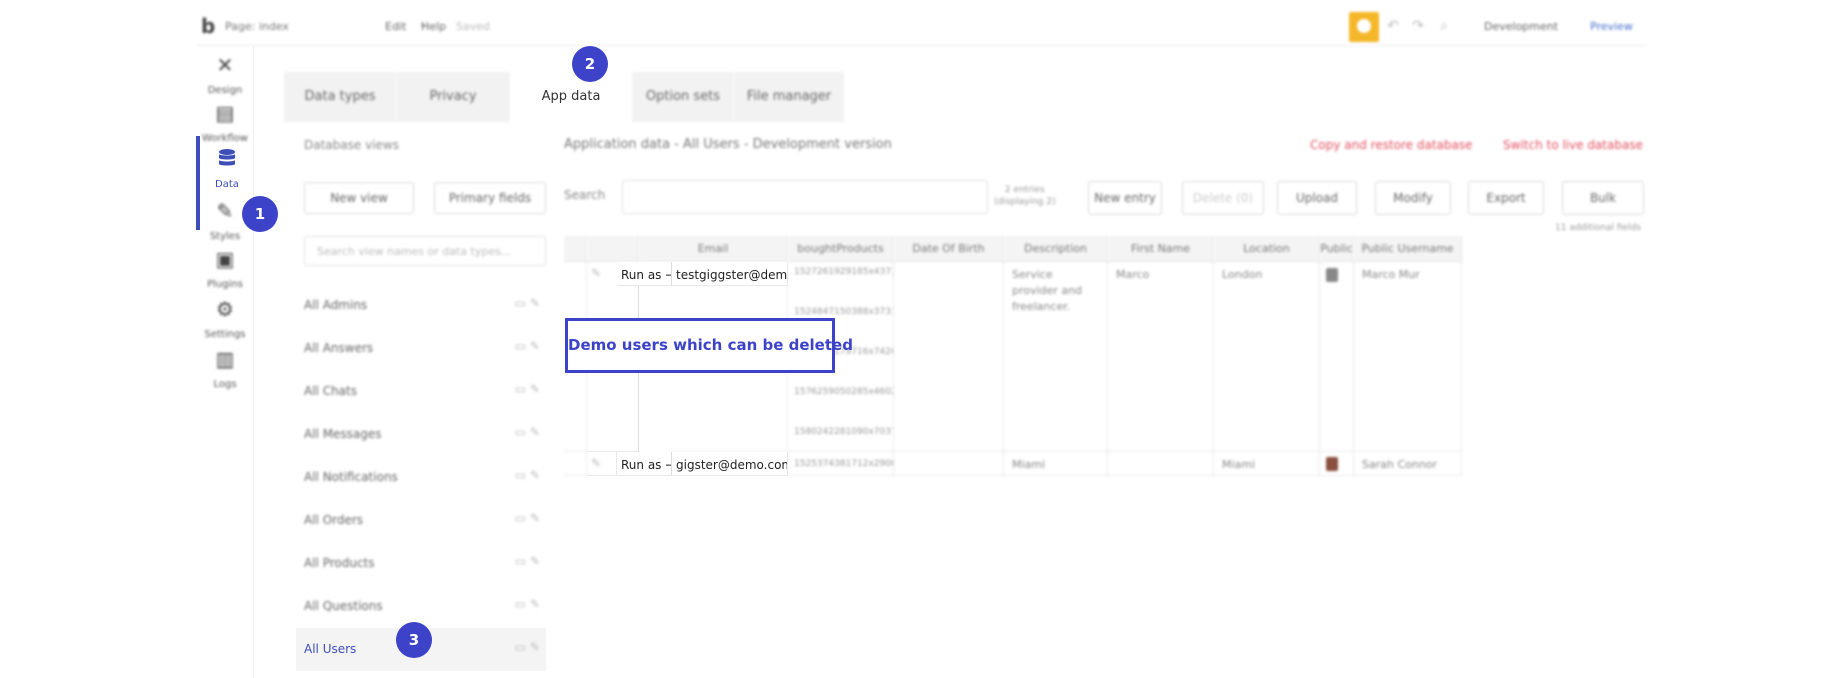 Image resolution: width=1830 pixels, height=678 pixels. What do you see at coordinates (805, 197) in the screenshot?
I see `search-input` at bounding box center [805, 197].